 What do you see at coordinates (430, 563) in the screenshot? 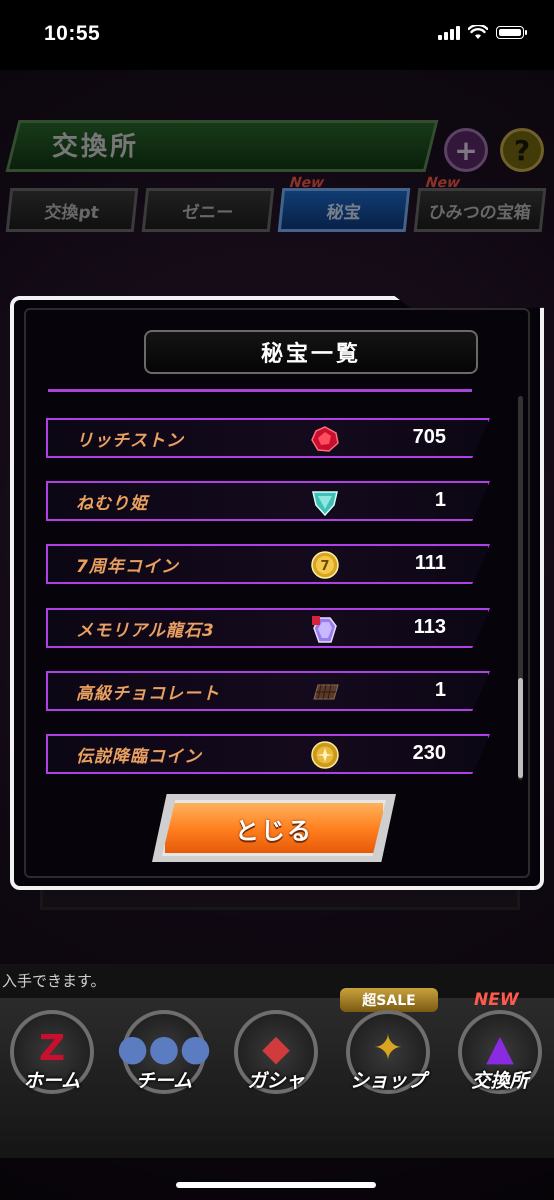
I see `item-count: 111` at bounding box center [430, 563].